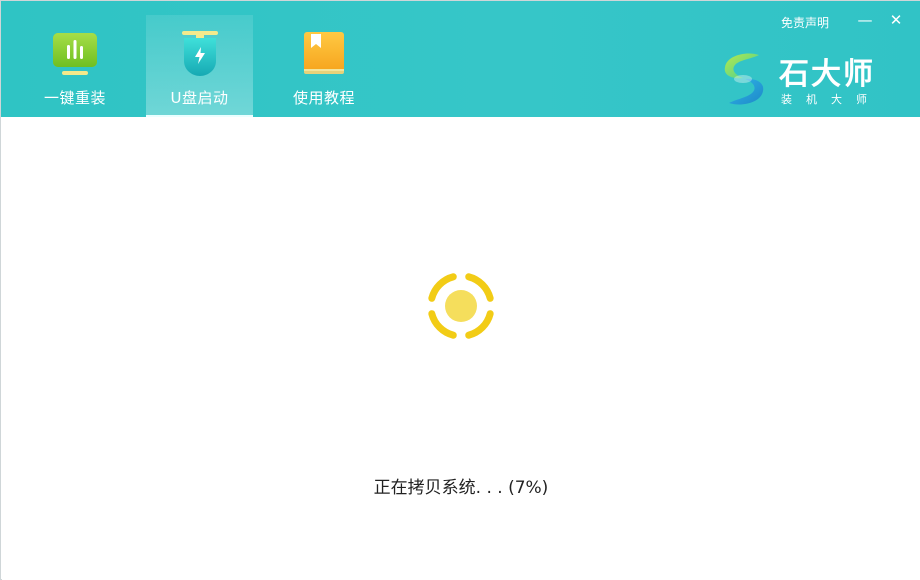 The height and width of the screenshot is (580, 920). I want to click on tab-label: 一键重装, so click(74, 98).